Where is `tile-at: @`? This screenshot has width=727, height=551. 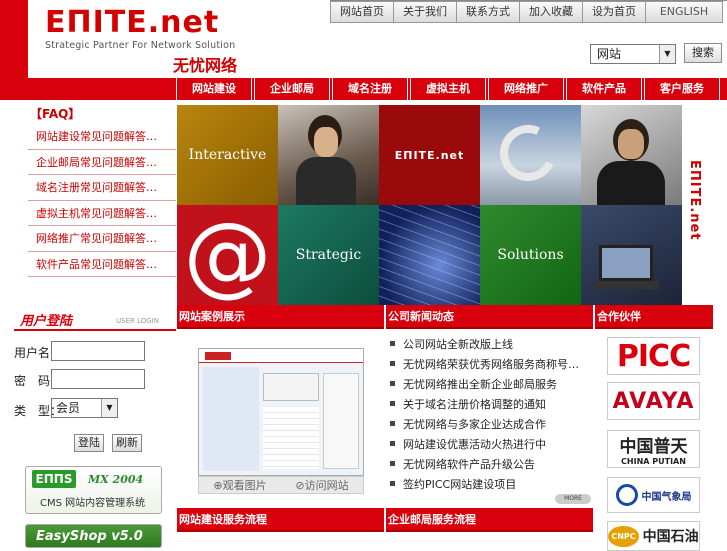
tile-at: @ is located at coordinates (227, 255).